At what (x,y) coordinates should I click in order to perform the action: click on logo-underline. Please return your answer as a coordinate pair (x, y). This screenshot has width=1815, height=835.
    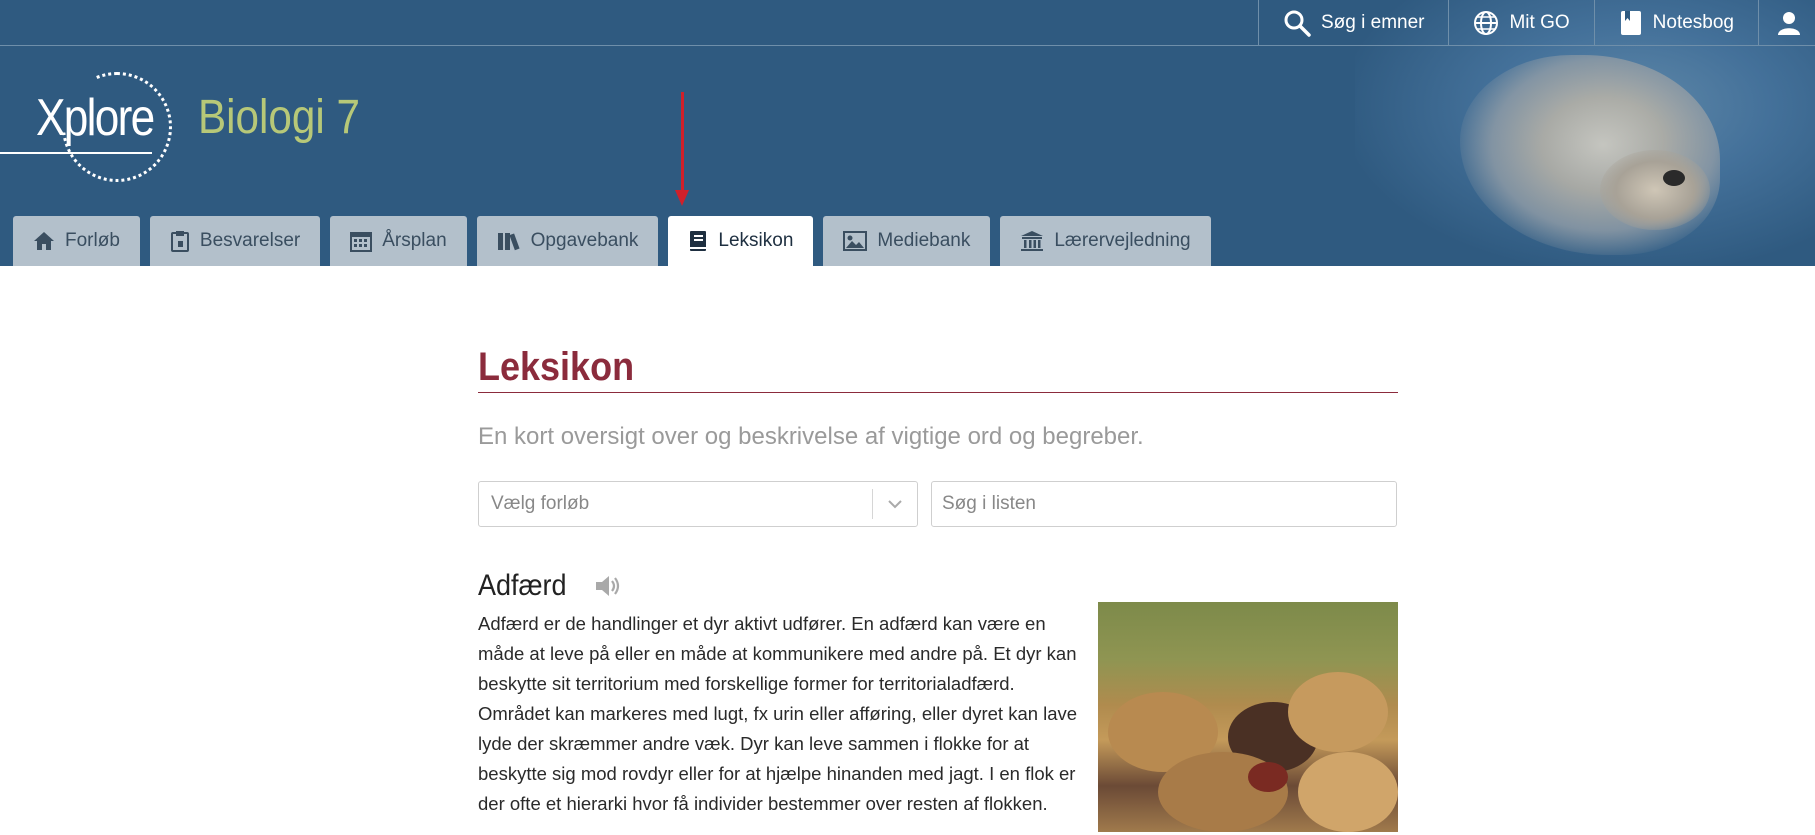
    Looking at the image, I should click on (76, 153).